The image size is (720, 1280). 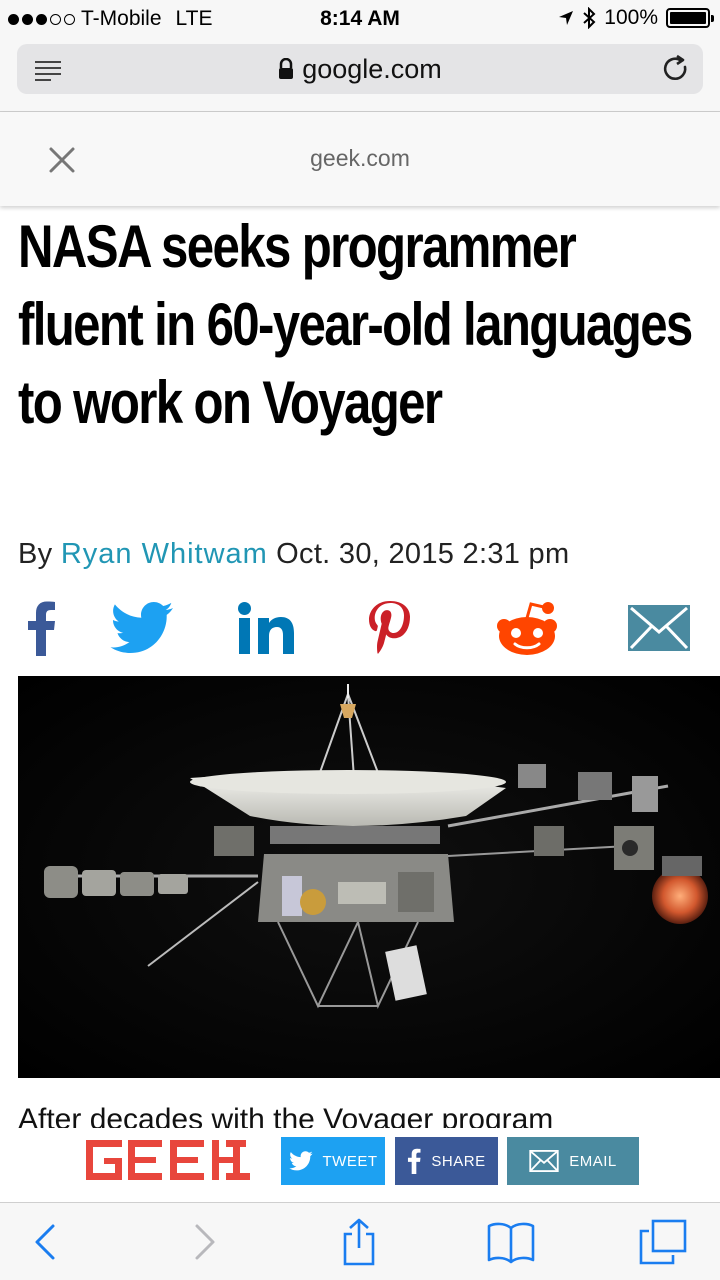 What do you see at coordinates (360, 630) in the screenshot?
I see `social-share-row` at bounding box center [360, 630].